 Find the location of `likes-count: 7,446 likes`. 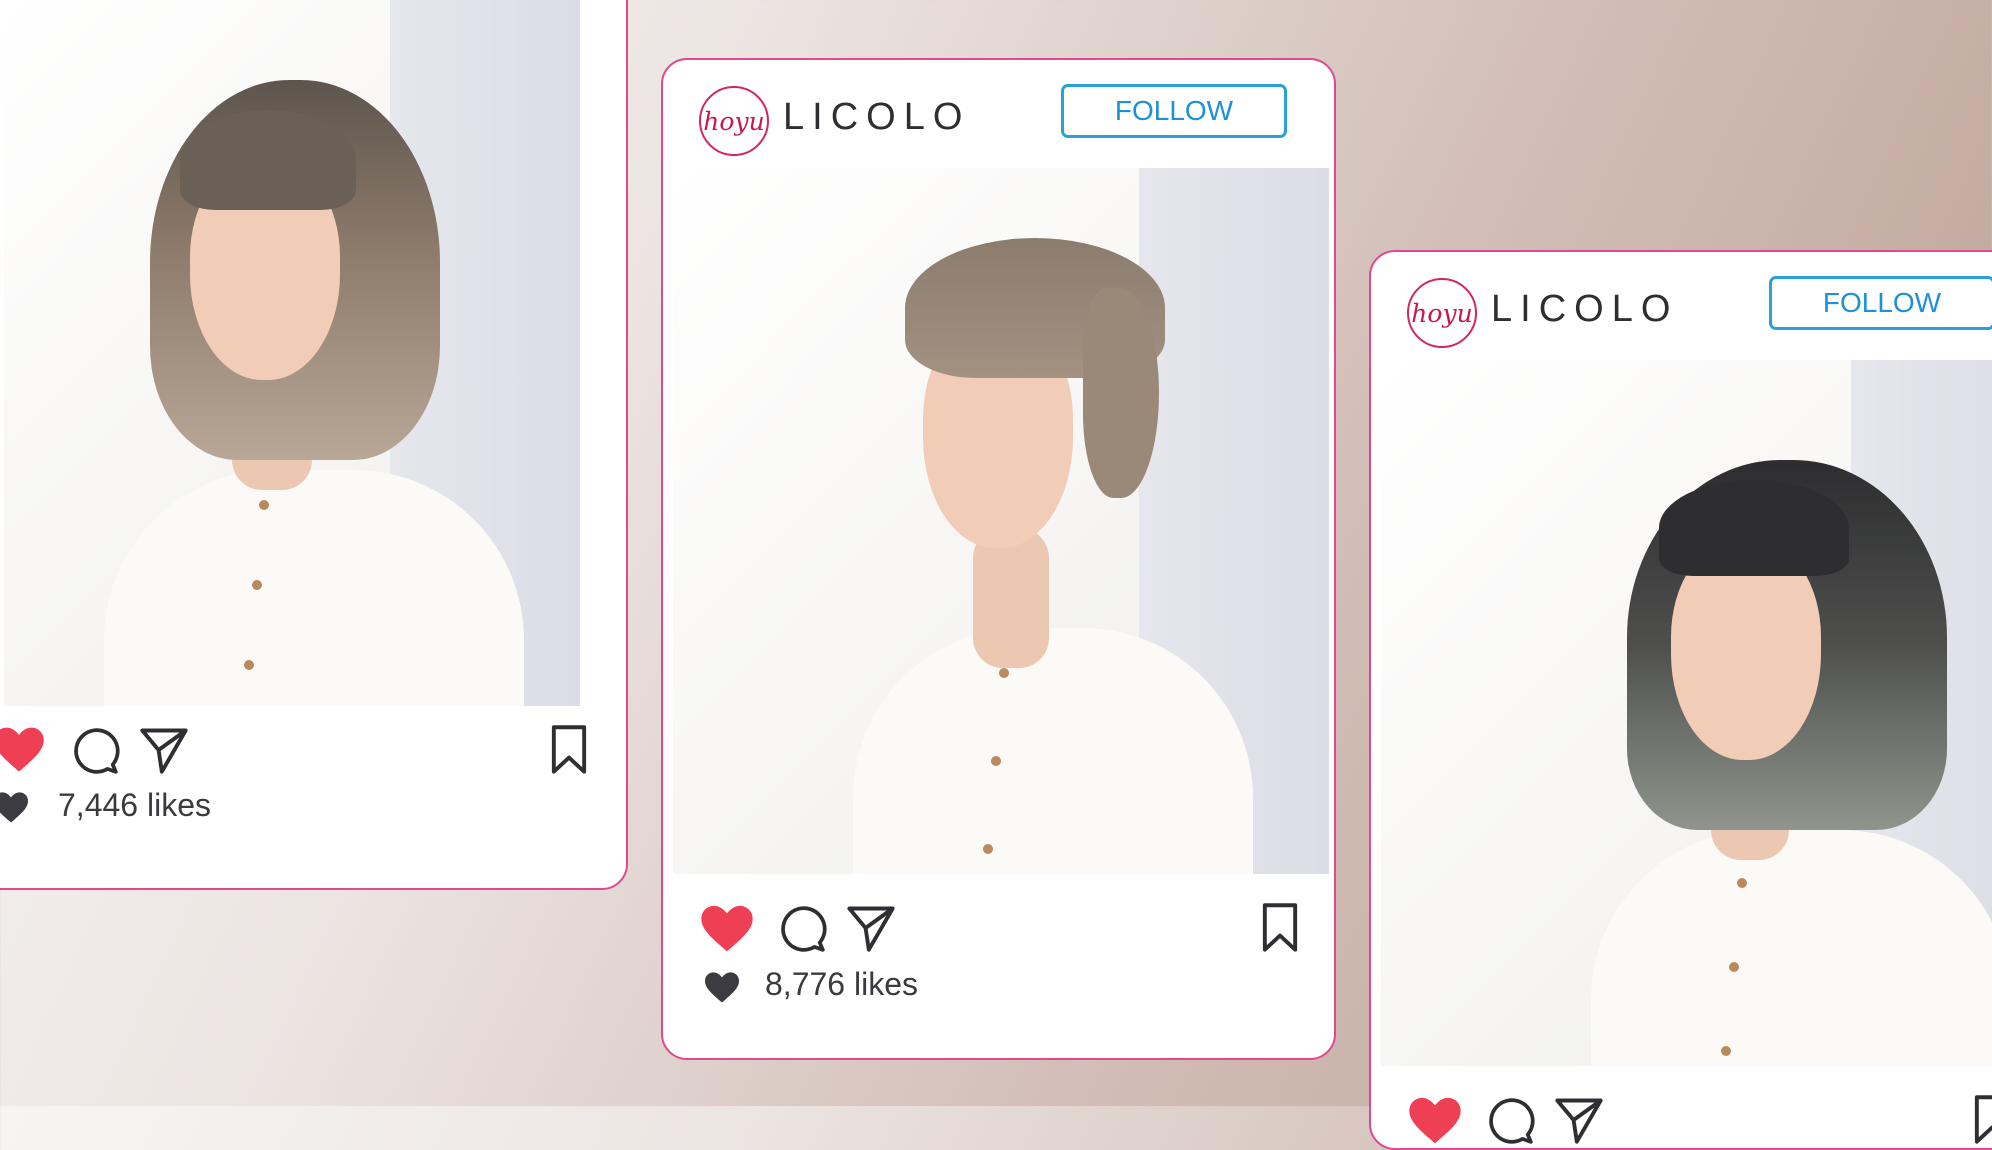

likes-count: 7,446 likes is located at coordinates (134, 805).